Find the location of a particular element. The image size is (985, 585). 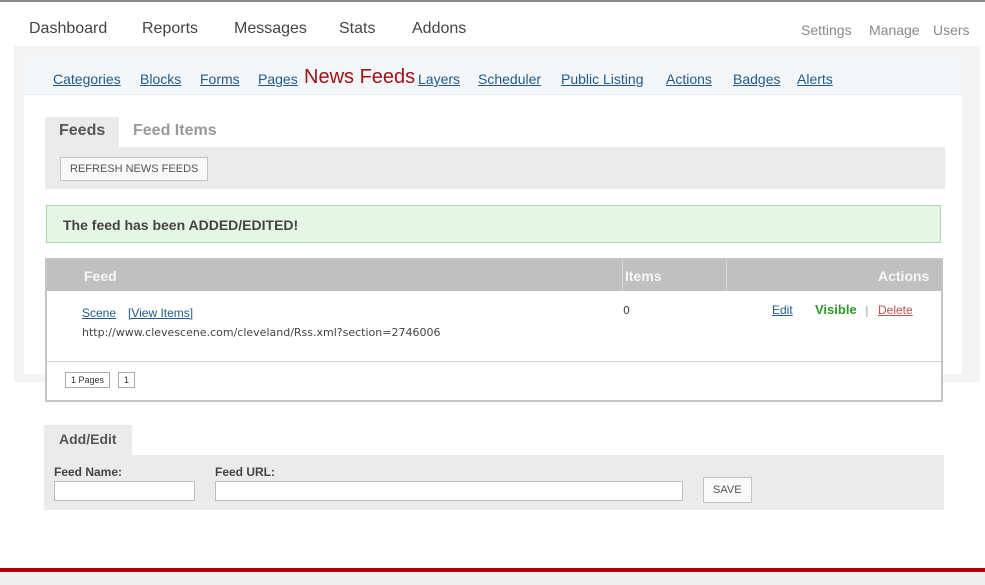

feed-name-label: Feed Name: is located at coordinates (88, 472).